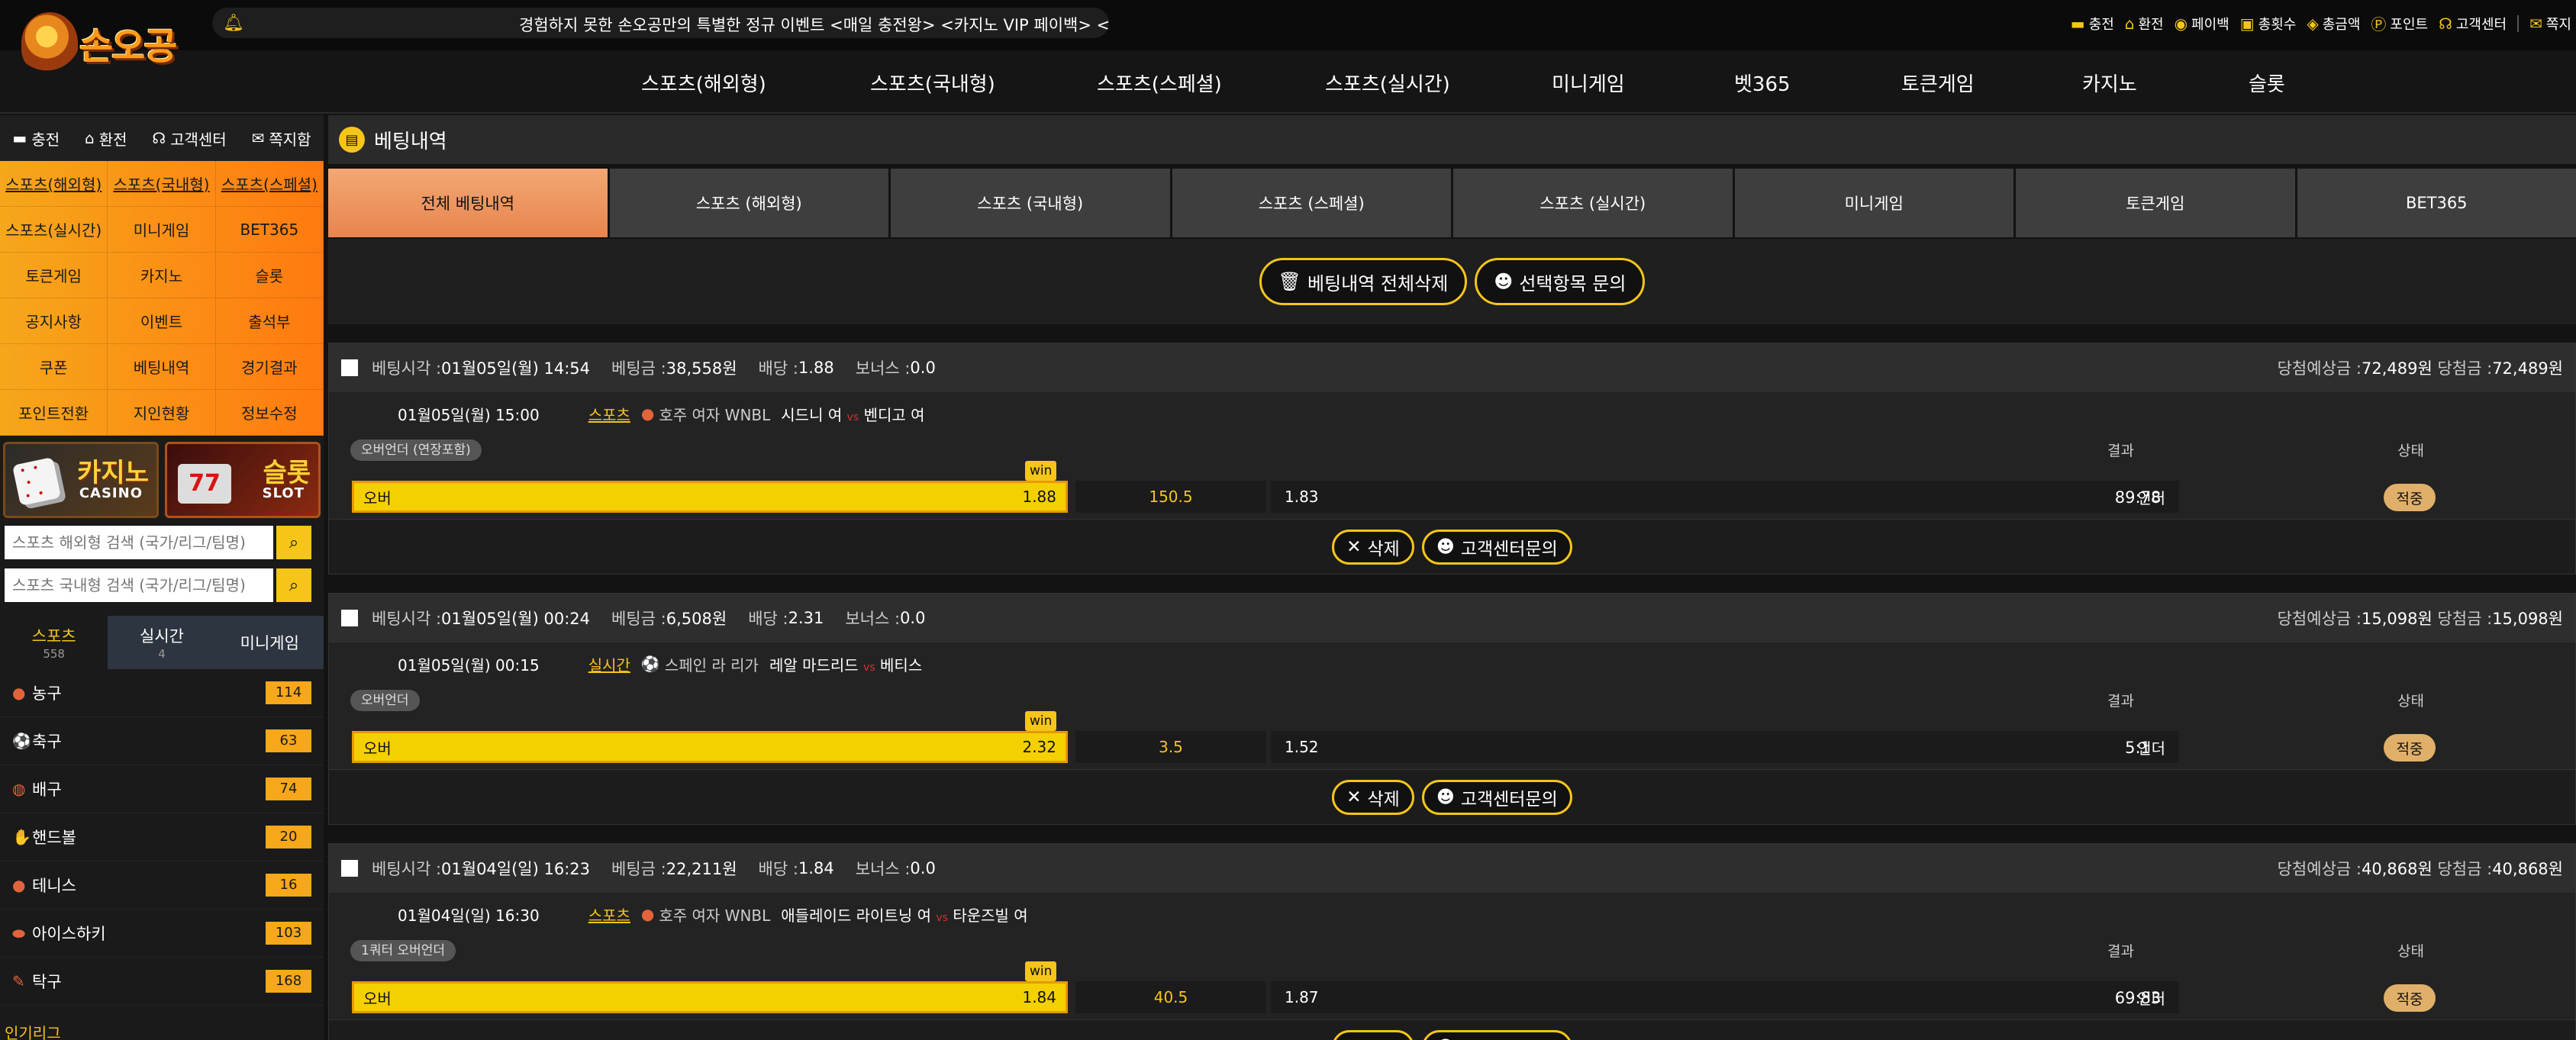  Describe the element at coordinates (1363, 281) in the screenshot. I see `delete-all-button: 🗑︎ 베팅내역 전체삭제` at that location.